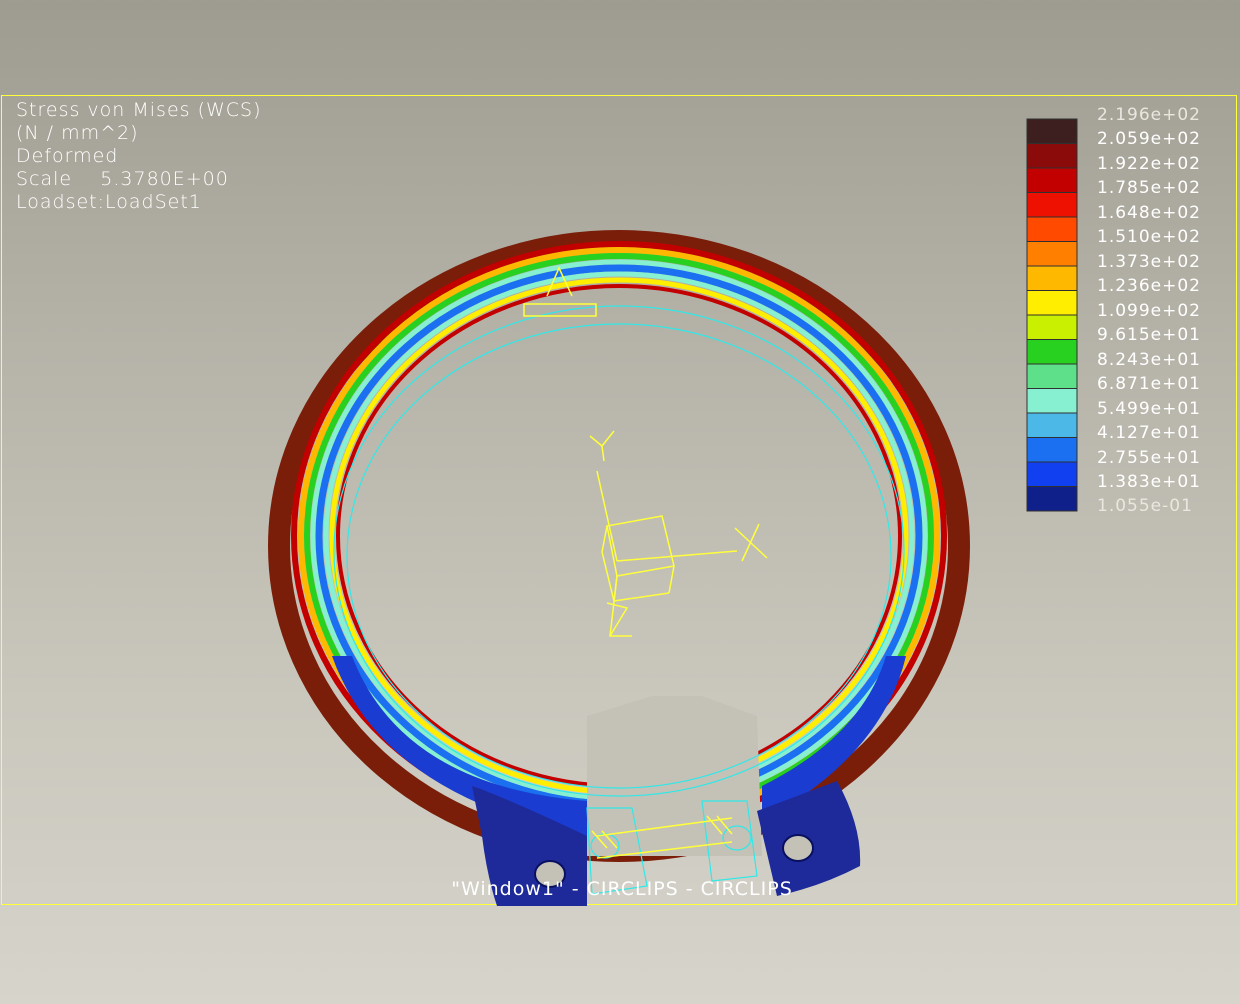  What do you see at coordinates (122, 179) in the screenshot?
I see `scale-factor: Scale 5.3780E+00` at bounding box center [122, 179].